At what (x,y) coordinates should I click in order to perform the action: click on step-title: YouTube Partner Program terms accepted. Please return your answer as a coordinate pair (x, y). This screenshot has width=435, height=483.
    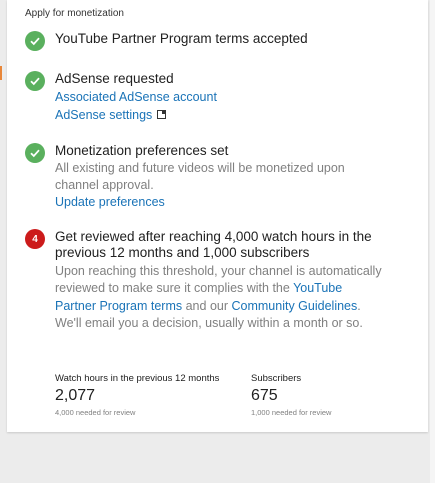
    Looking at the image, I should click on (181, 38).